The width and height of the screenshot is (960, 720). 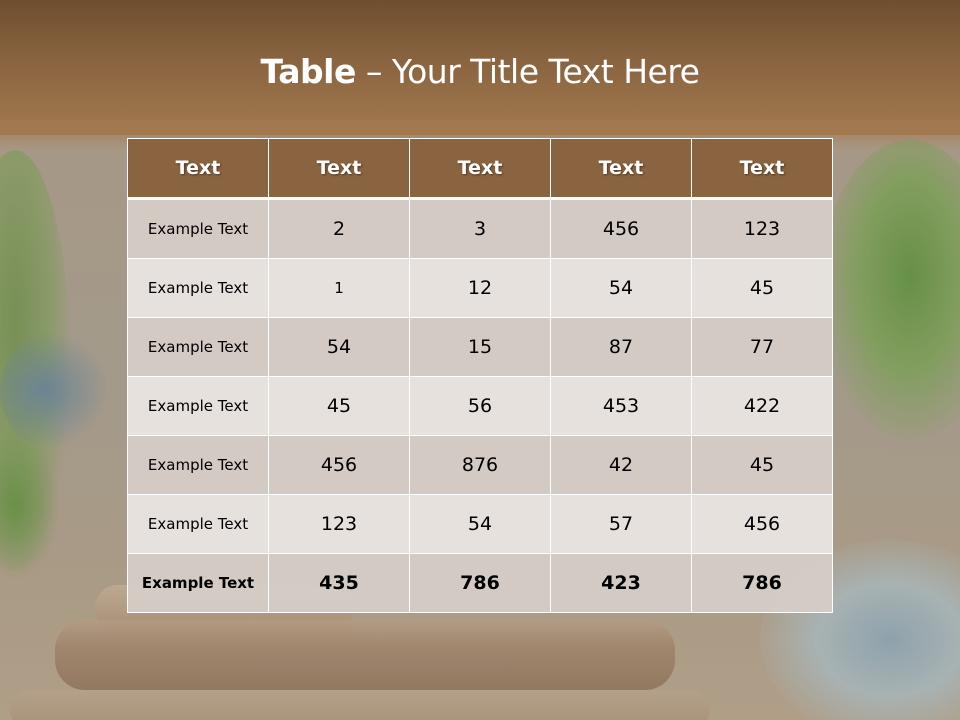 I want to click on table-cell: 3, so click(x=480, y=228).